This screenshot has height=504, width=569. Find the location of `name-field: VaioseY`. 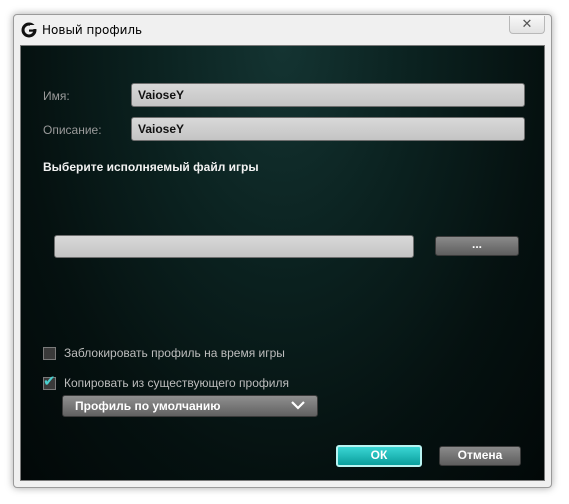

name-field: VaioseY is located at coordinates (328, 95).